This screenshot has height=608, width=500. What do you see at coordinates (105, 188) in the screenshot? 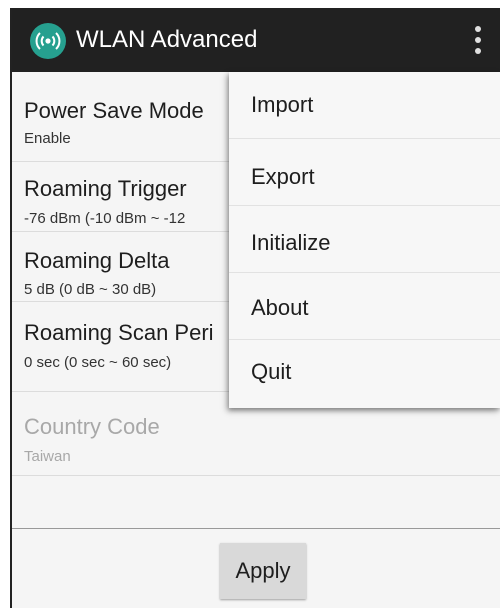
I see `pref-title: Roaming Trigger` at bounding box center [105, 188].